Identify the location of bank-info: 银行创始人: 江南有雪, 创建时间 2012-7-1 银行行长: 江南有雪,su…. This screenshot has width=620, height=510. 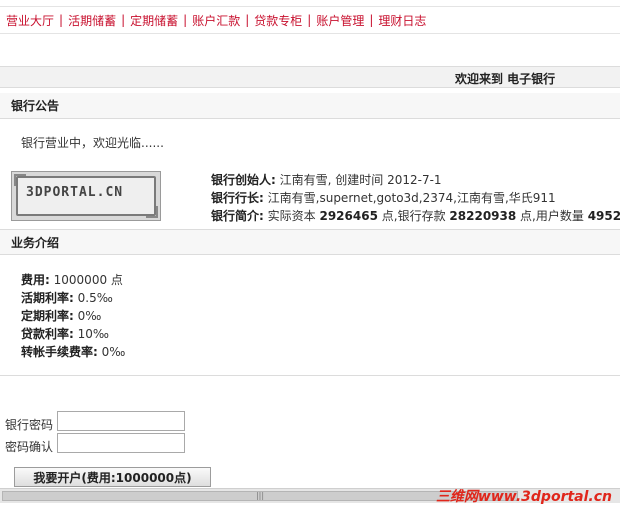
(415, 198).